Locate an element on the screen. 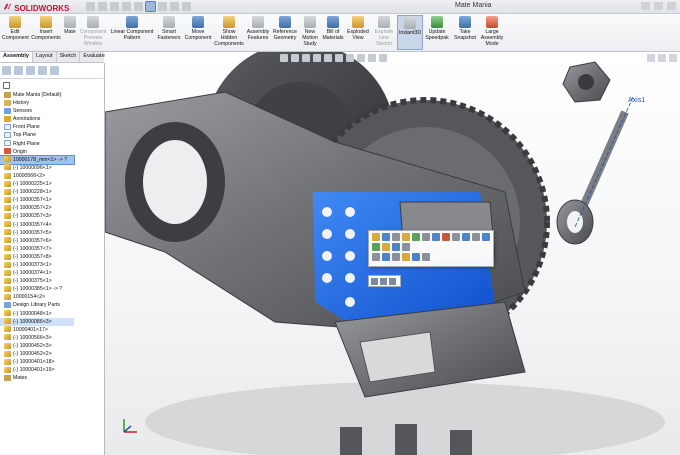 The width and height of the screenshot is (680, 455). hide-show-icon is located at coordinates (350, 58).